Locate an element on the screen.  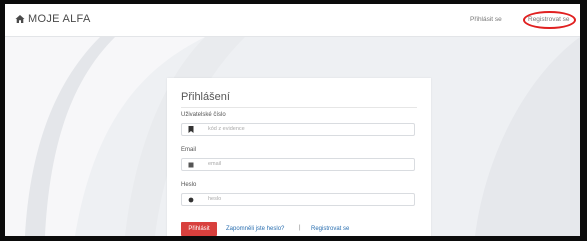
username-label: Uživatelské číslo is located at coordinates (203, 115).